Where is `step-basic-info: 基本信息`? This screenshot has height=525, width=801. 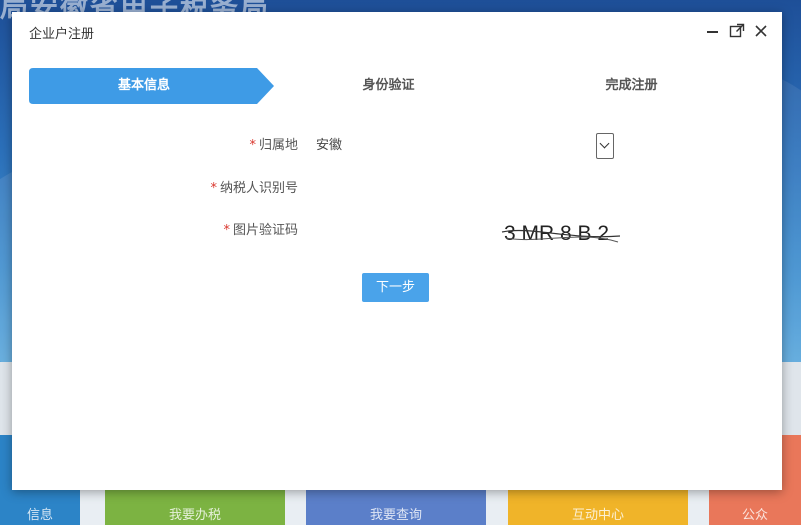 step-basic-info: 基本信息 is located at coordinates (143, 85).